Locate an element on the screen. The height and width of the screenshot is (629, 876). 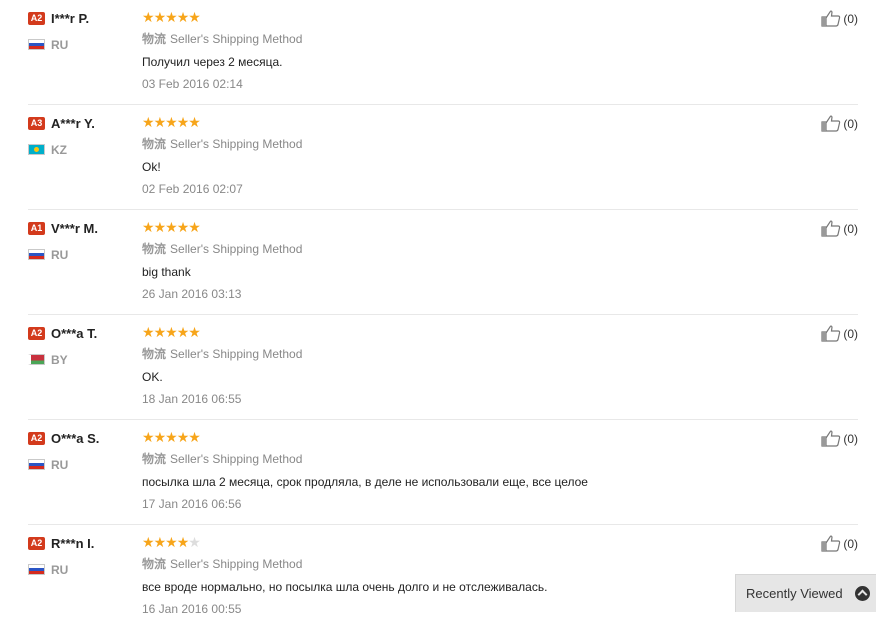
star-empty-icon: ★ is located at coordinates (194, 542).